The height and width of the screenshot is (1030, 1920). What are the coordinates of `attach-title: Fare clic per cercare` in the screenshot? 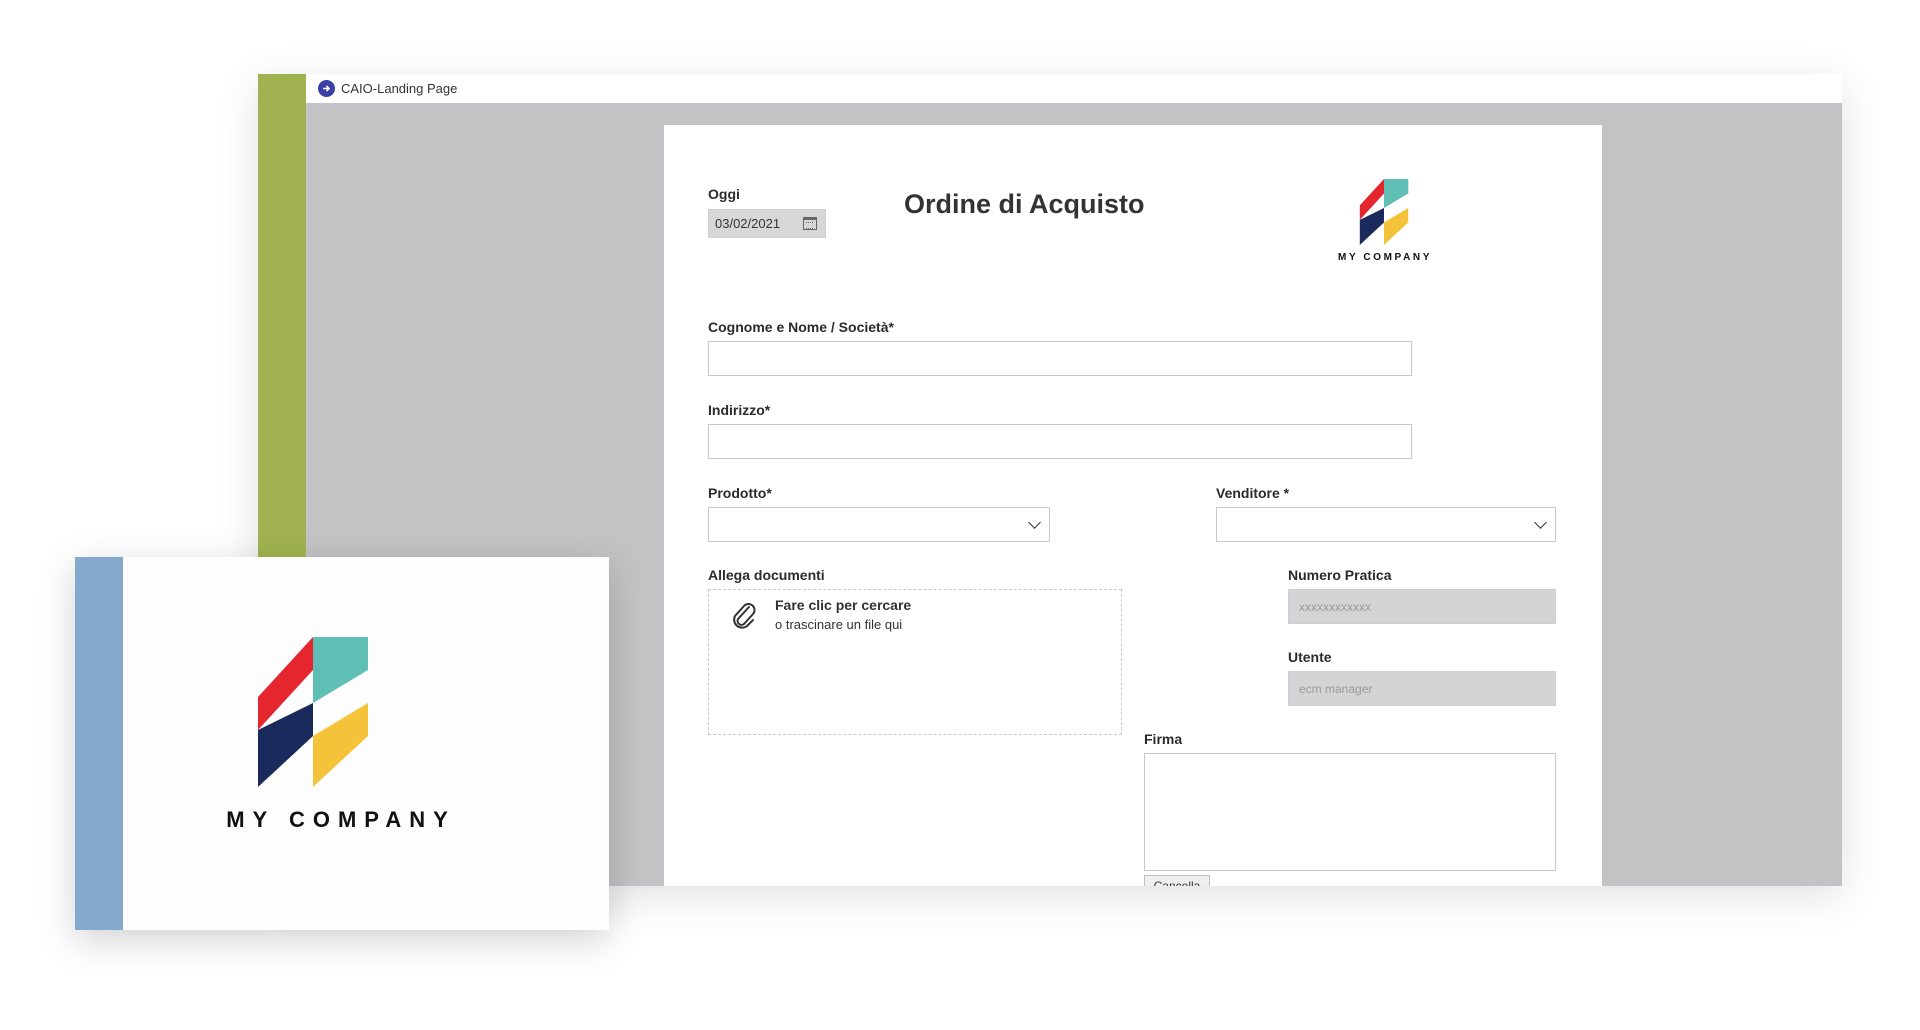 It's located at (843, 605).